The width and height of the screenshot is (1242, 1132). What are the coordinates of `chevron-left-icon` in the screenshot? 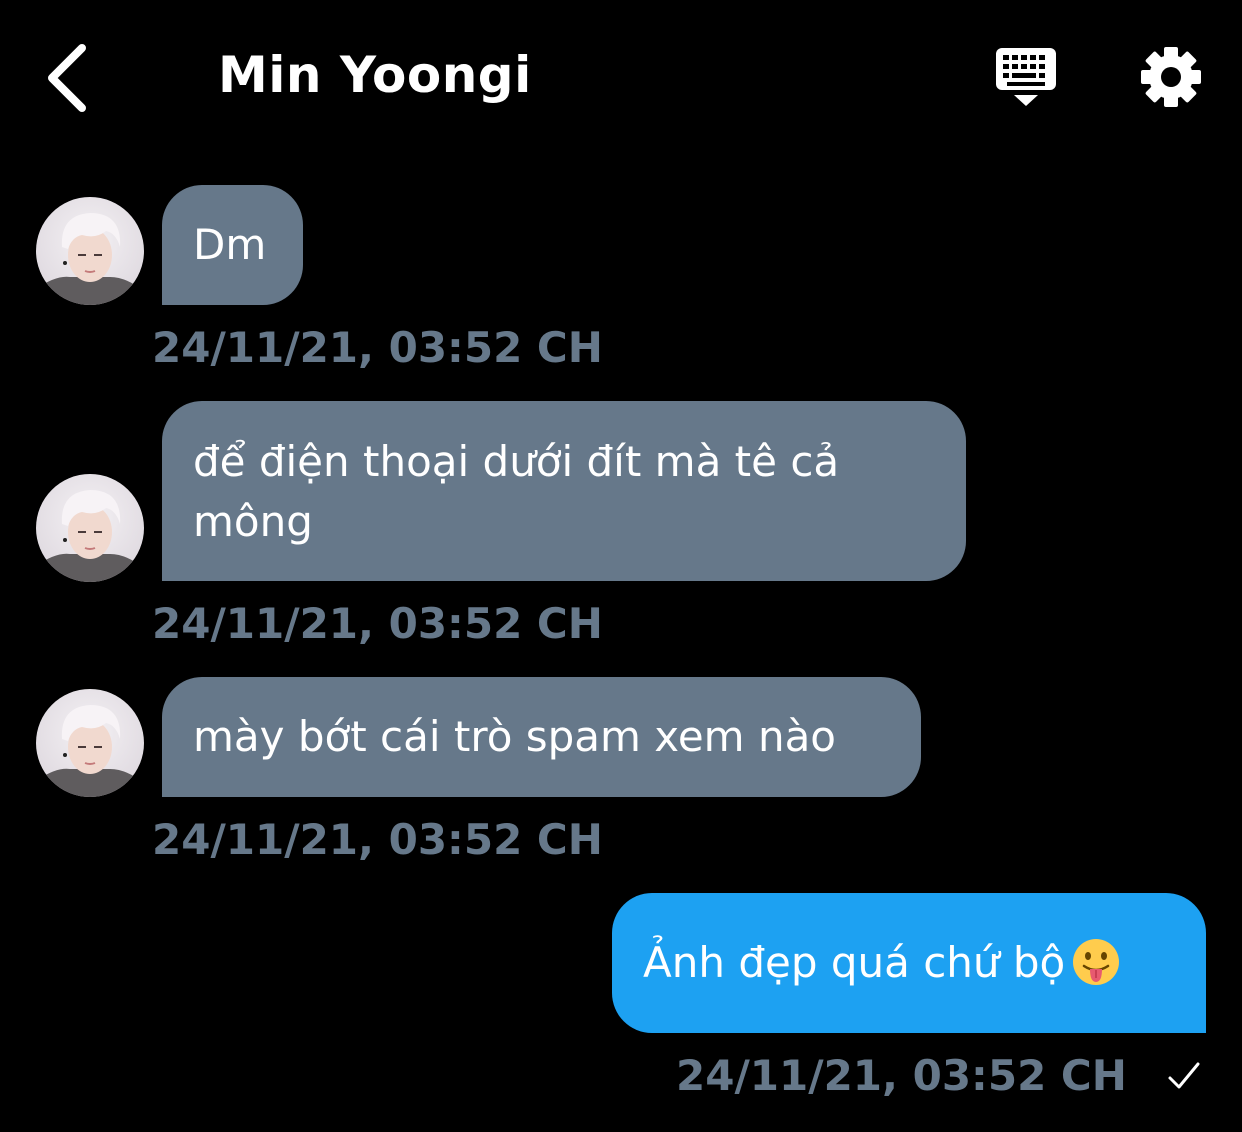 It's located at (67, 78).